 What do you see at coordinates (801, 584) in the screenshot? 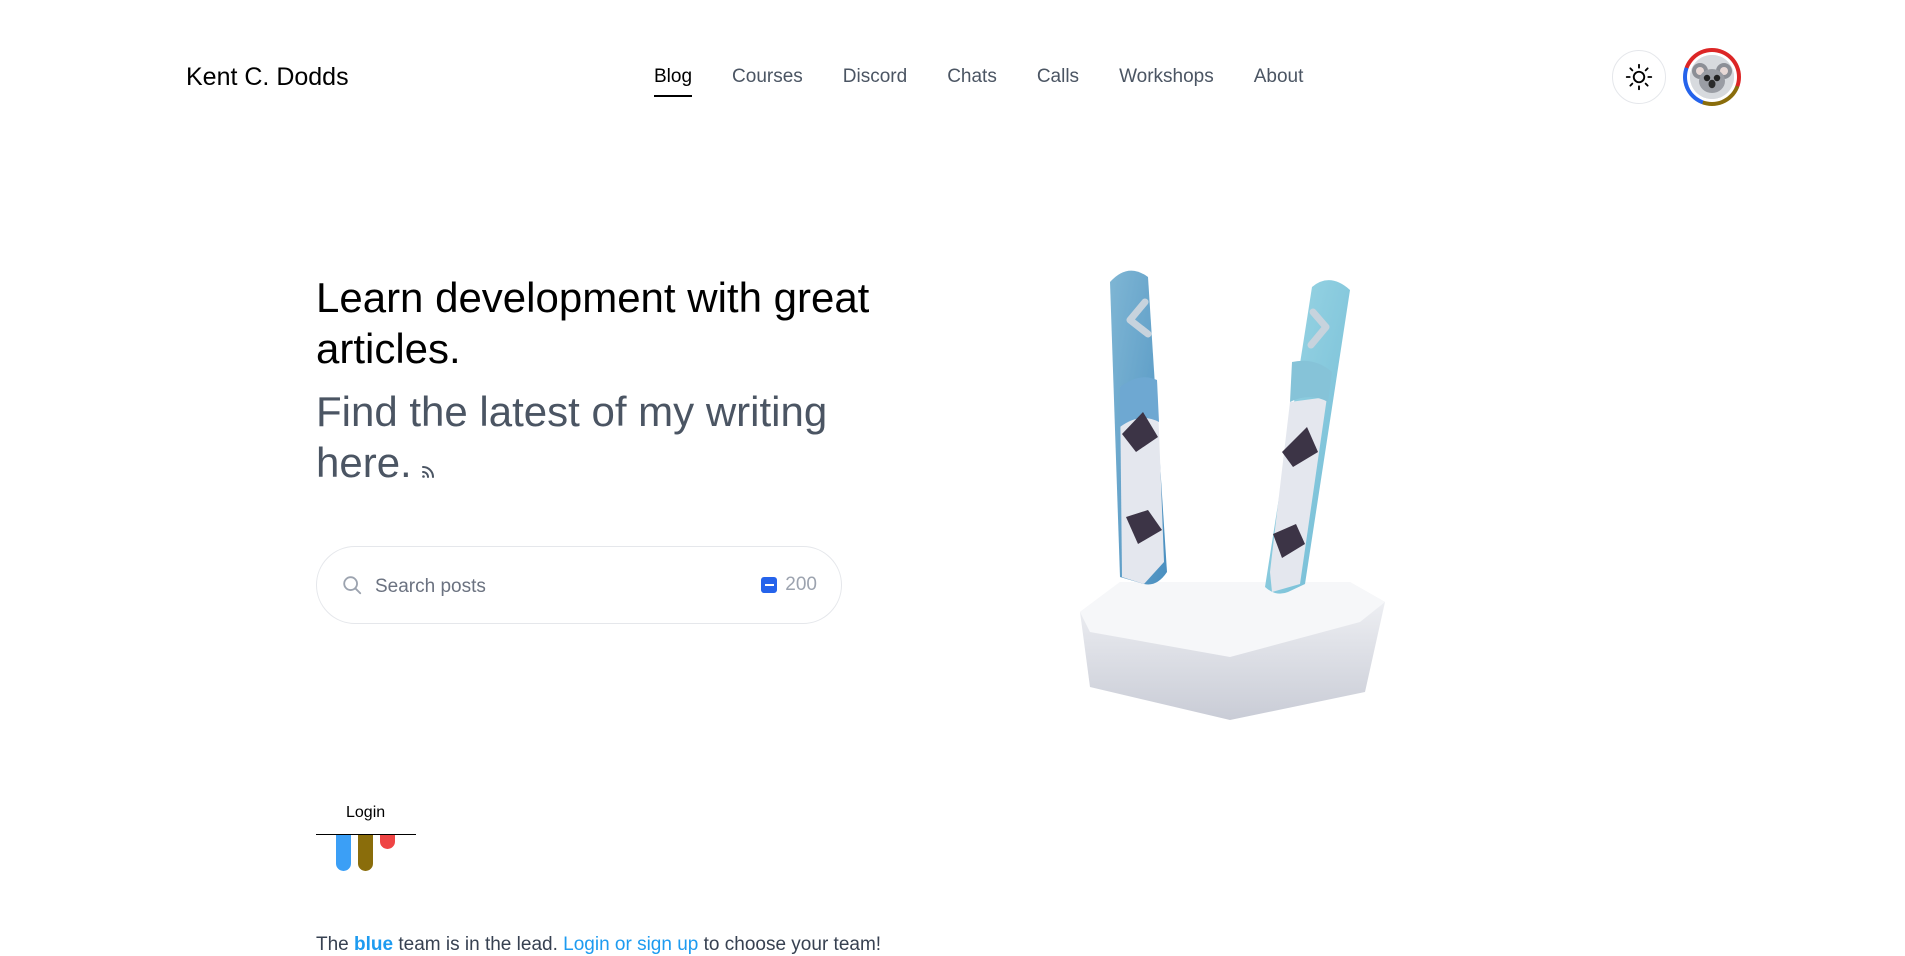
I see `post-count-value: 200` at bounding box center [801, 584].